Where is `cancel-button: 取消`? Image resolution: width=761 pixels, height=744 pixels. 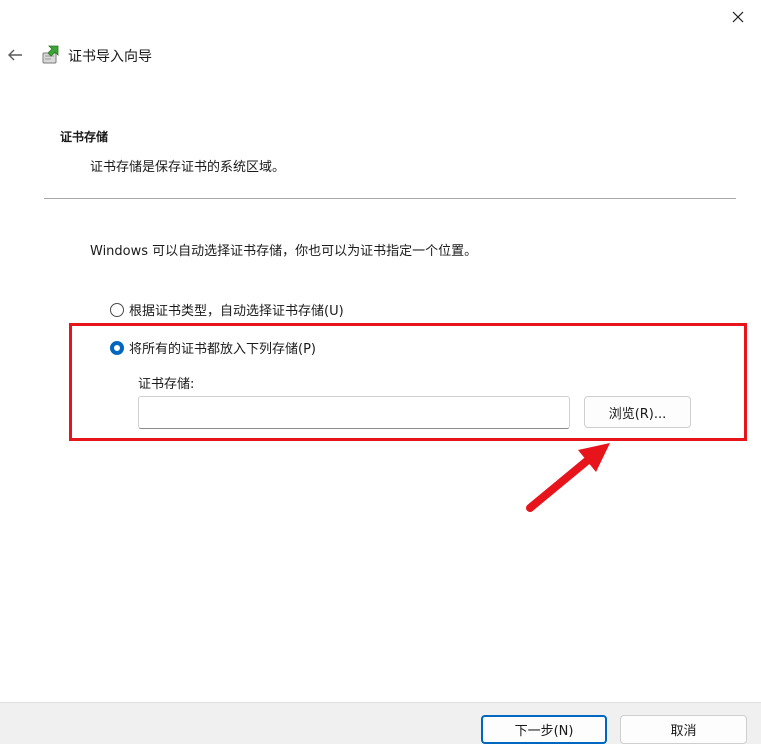
cancel-button: 取消 is located at coordinates (683, 729).